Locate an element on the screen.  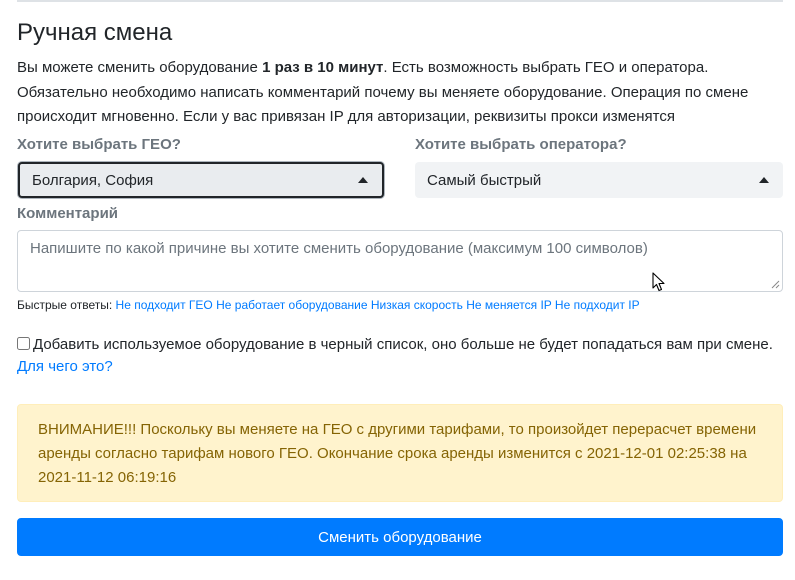
top-divider is located at coordinates (400, 1).